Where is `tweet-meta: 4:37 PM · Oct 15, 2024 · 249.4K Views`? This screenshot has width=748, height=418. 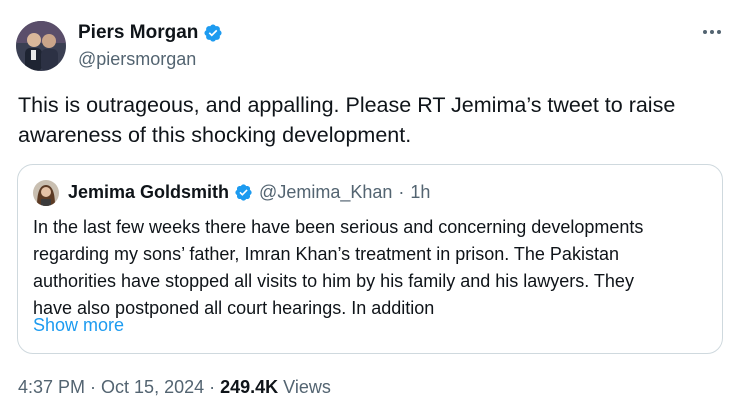 tweet-meta: 4:37 PM · Oct 15, 2024 · 249.4K Views is located at coordinates (174, 387).